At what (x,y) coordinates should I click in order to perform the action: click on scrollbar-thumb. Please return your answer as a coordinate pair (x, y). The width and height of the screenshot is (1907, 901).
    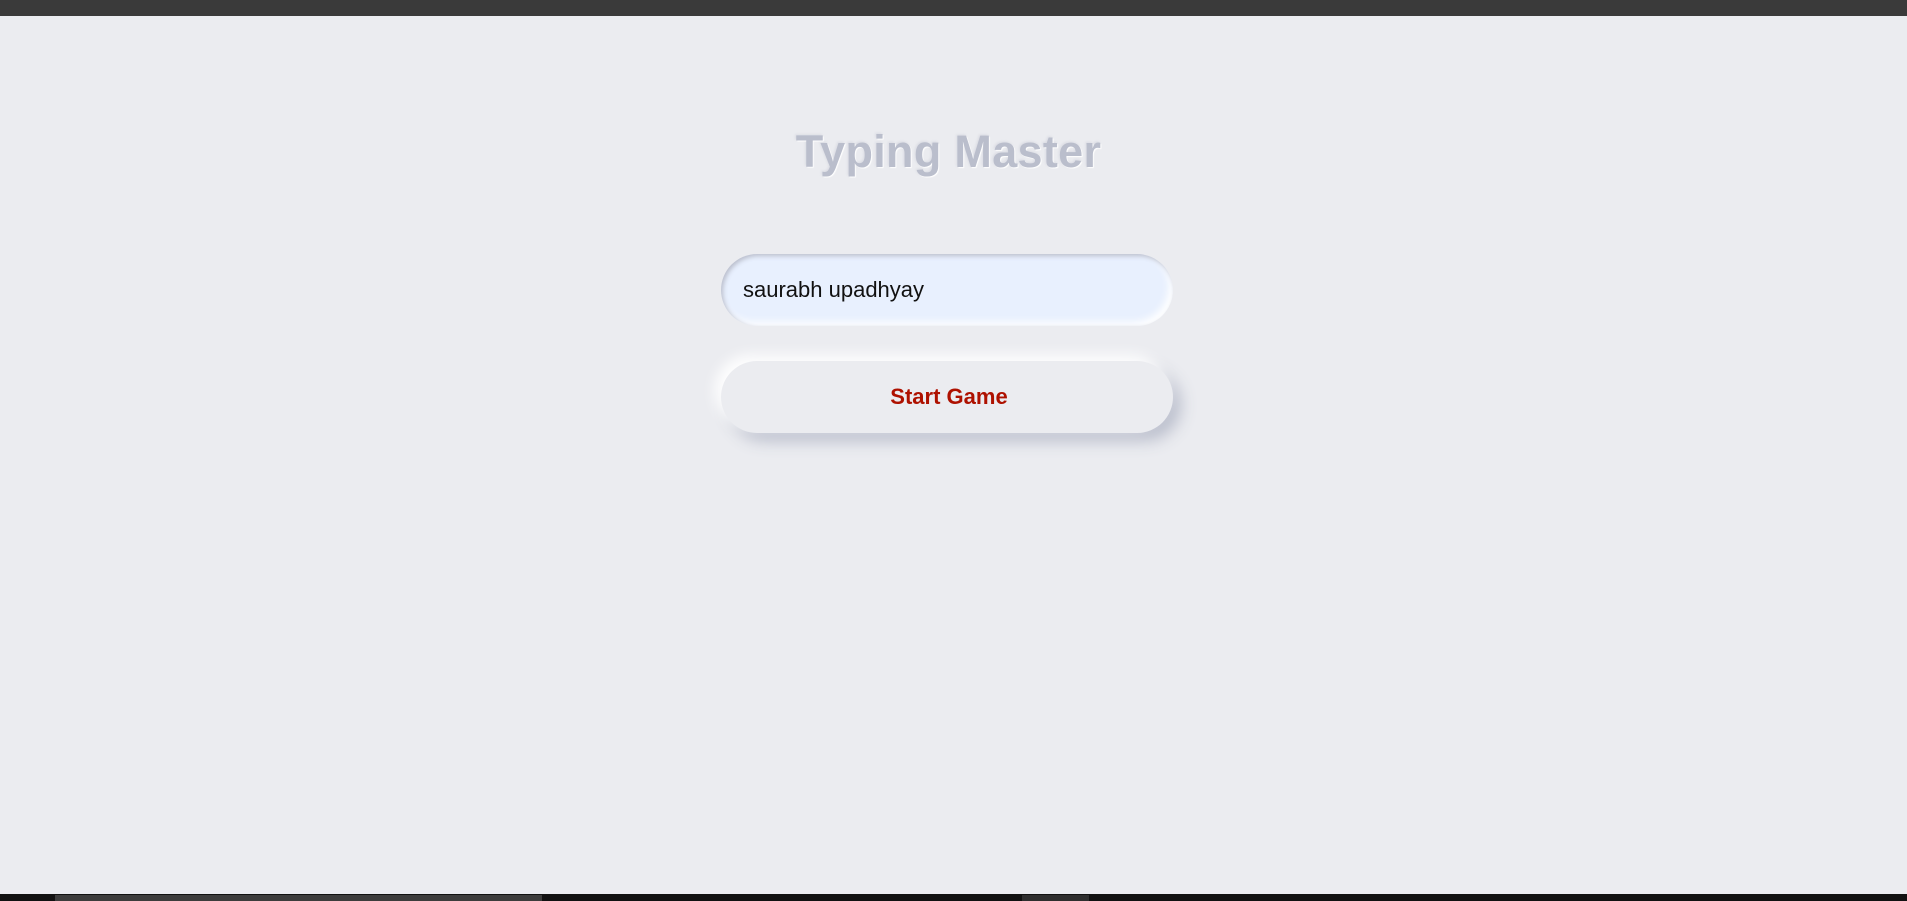
    Looking at the image, I should click on (298, 898).